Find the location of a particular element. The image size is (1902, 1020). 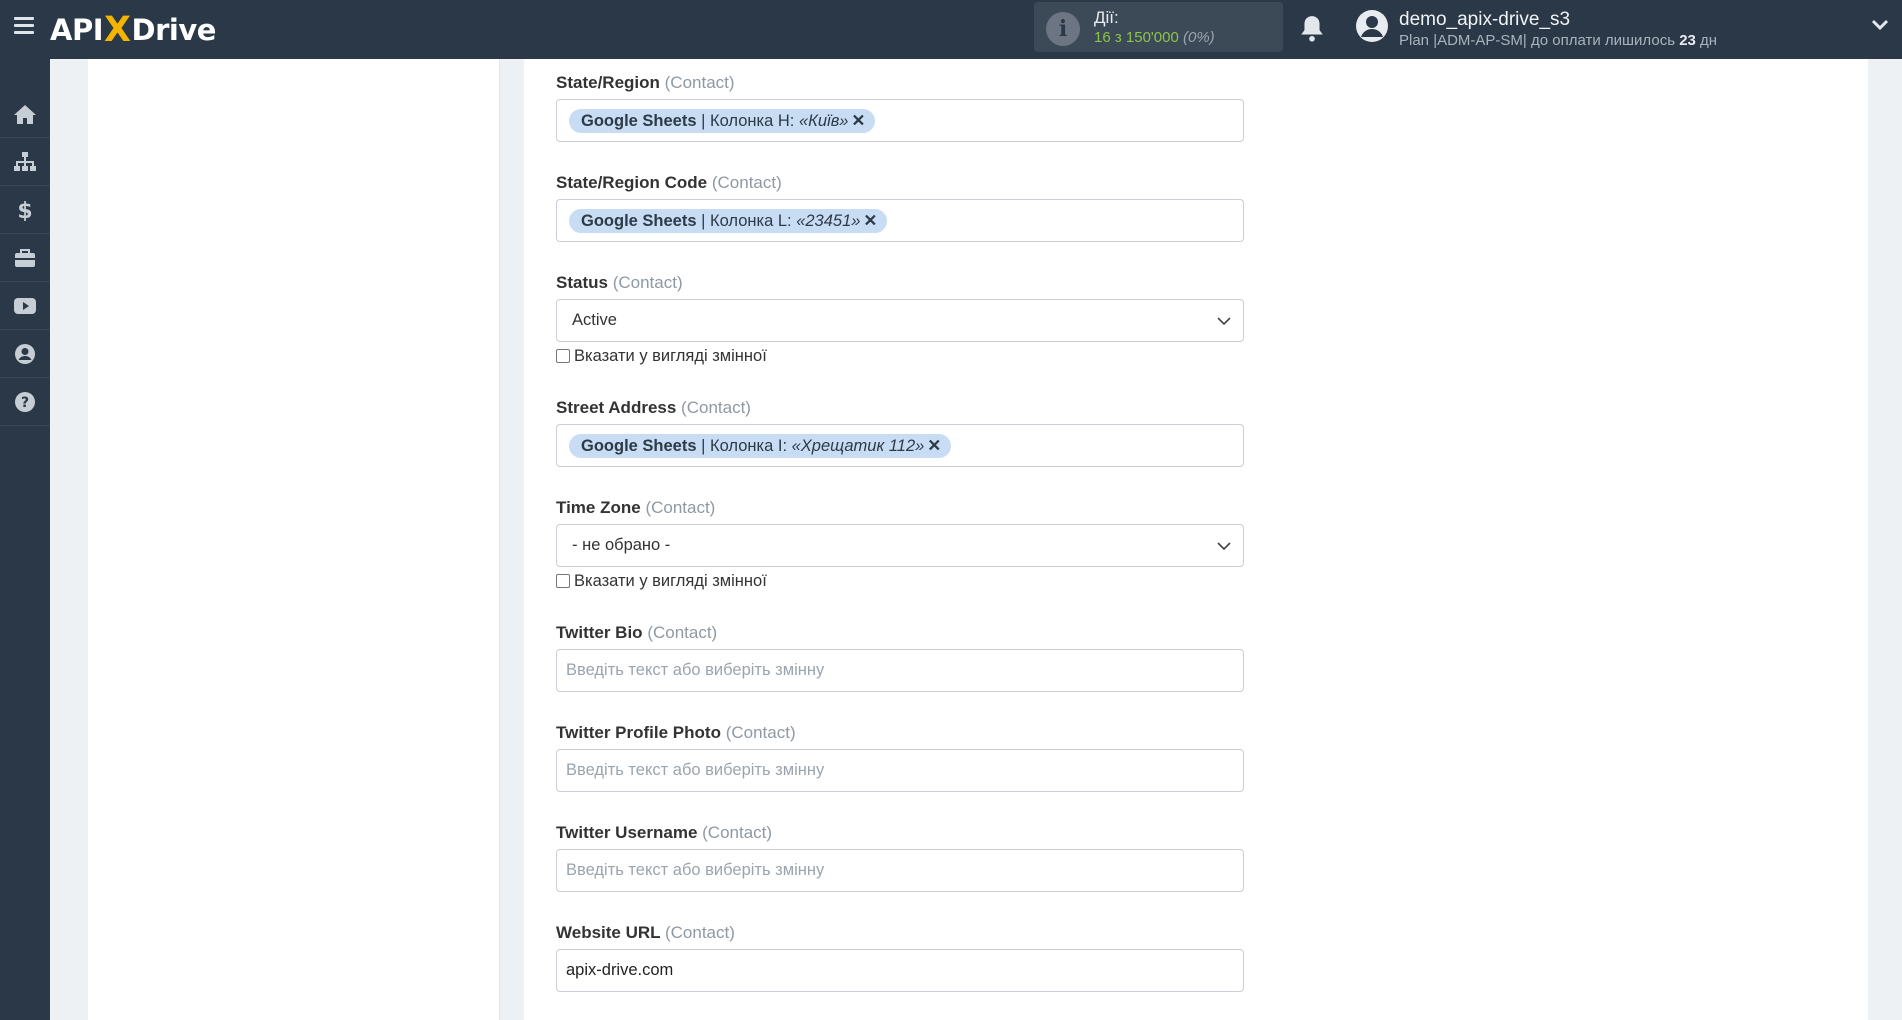

field-label: Street Address (Contact) is located at coordinates (653, 407).